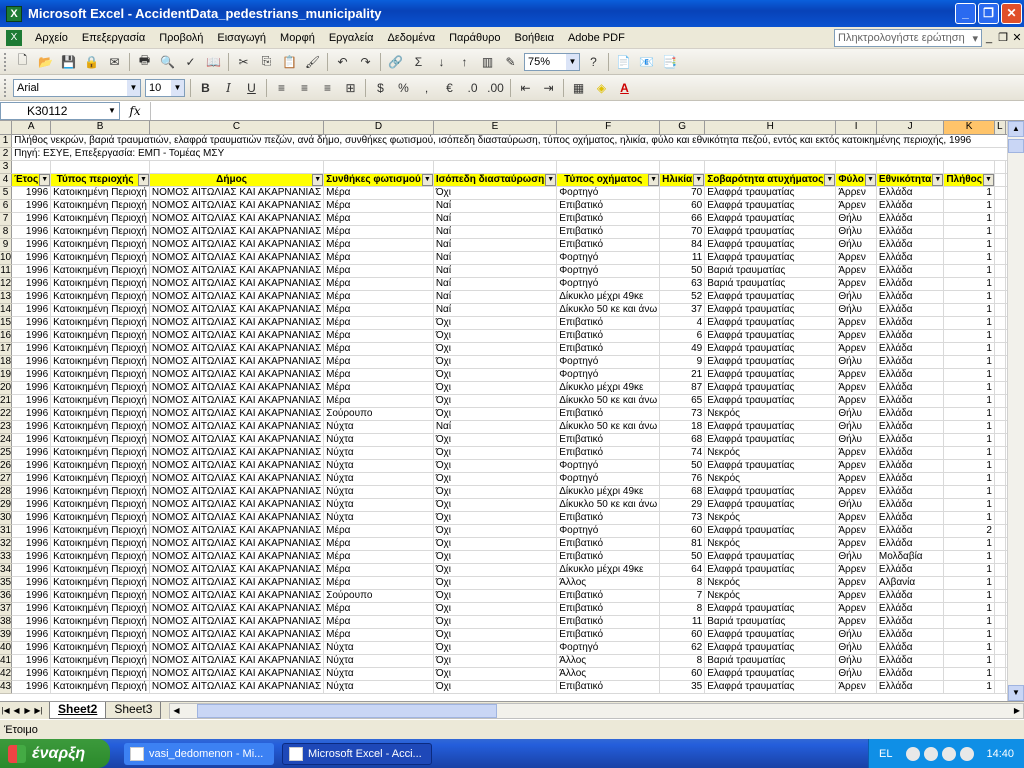 The width and height of the screenshot is (1024, 768). What do you see at coordinates (6, 362) in the screenshot?
I see `row-header: 18` at bounding box center [6, 362].